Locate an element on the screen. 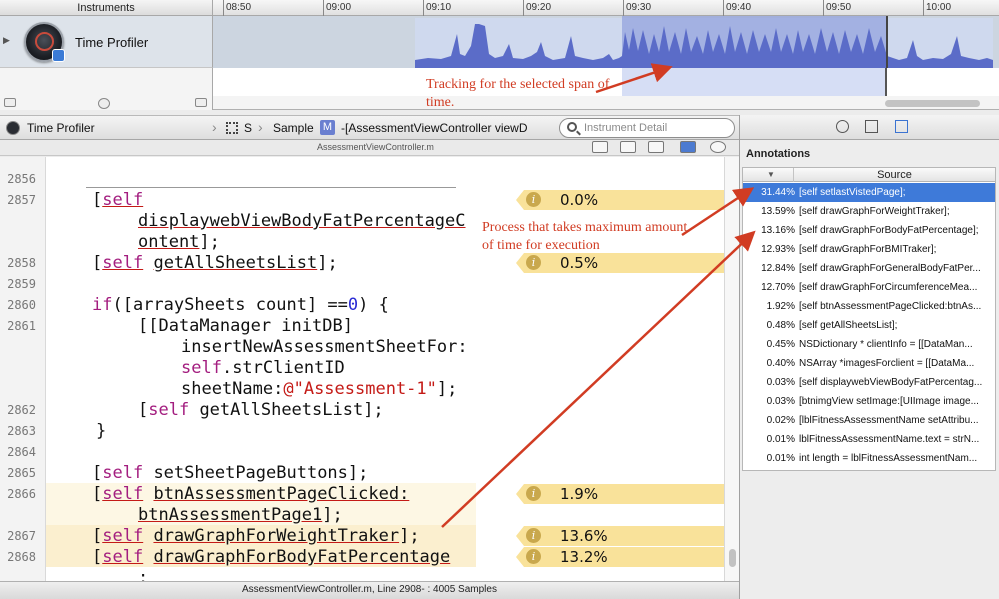  code-line: : is located at coordinates (143, 574).